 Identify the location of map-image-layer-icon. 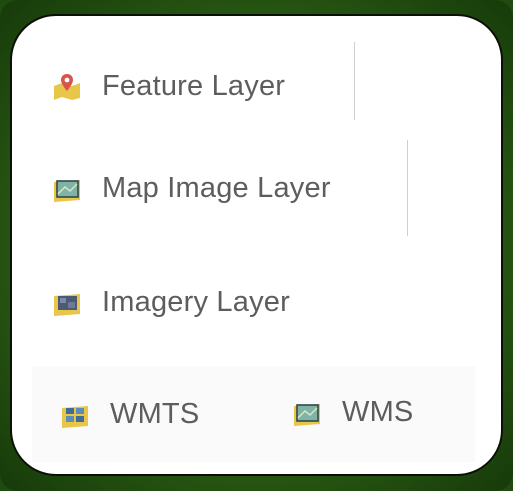
(67, 188).